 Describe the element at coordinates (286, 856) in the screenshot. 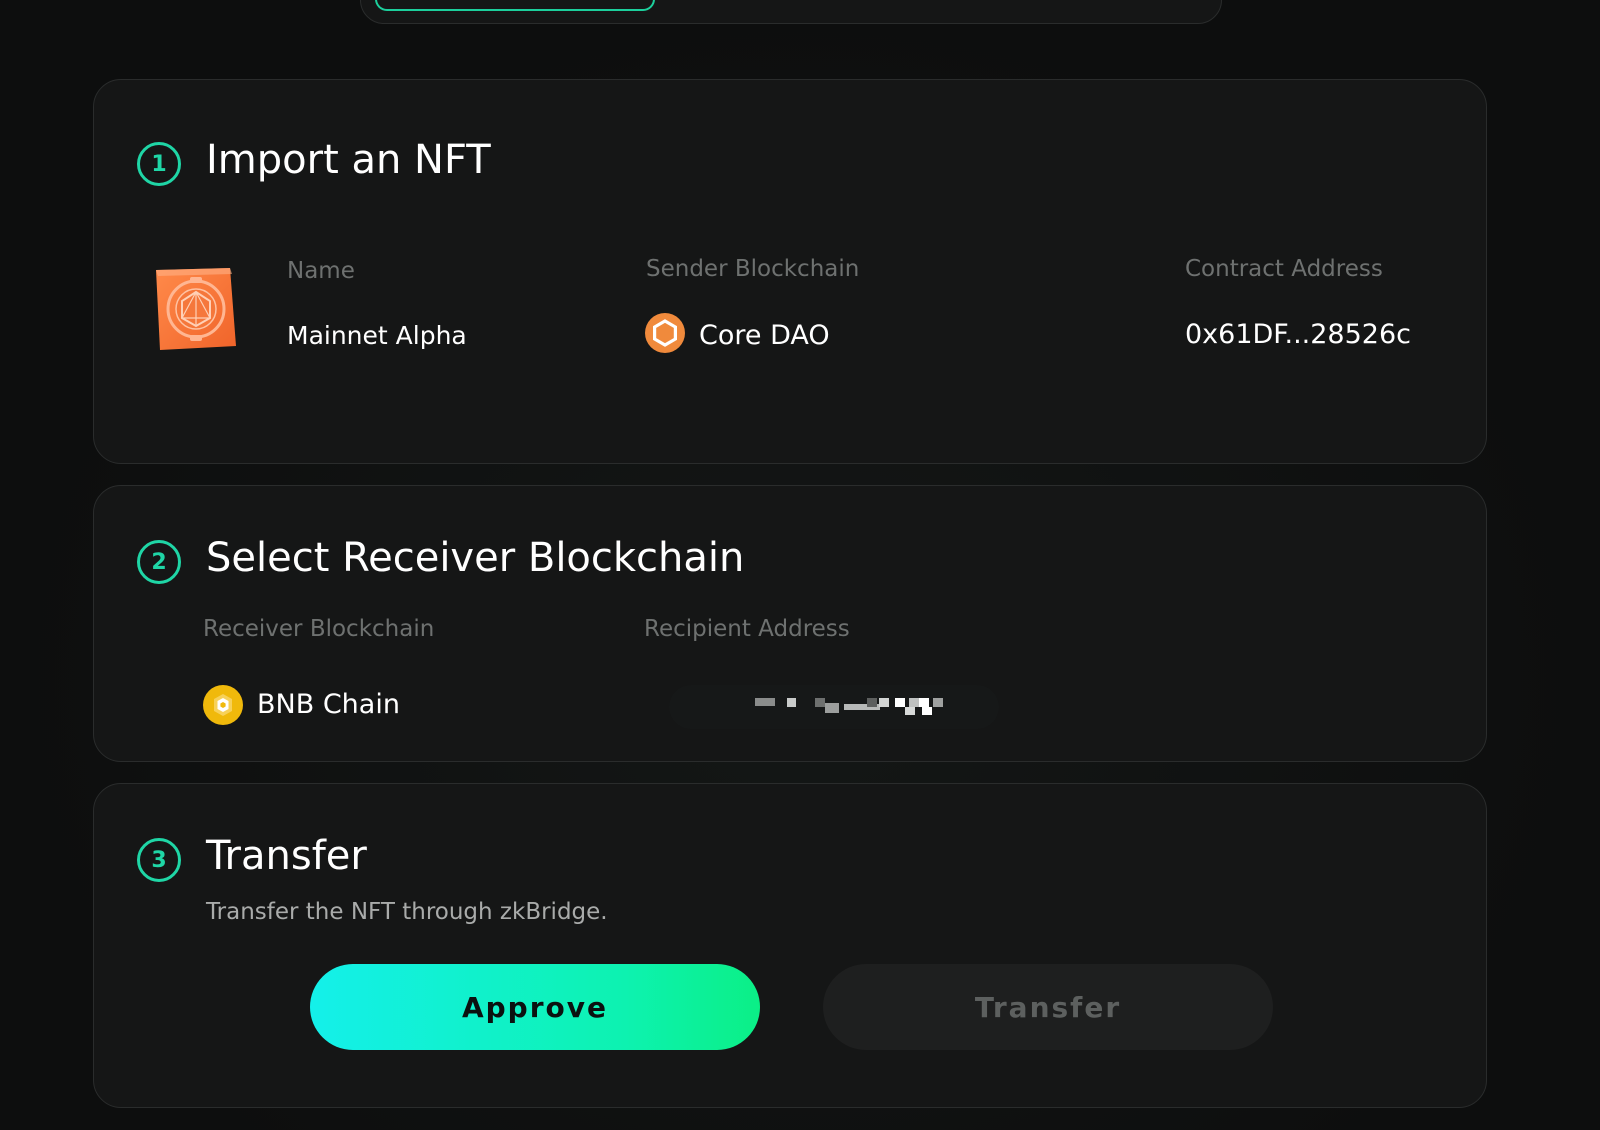

I see `transfer-title: Transfer` at that location.